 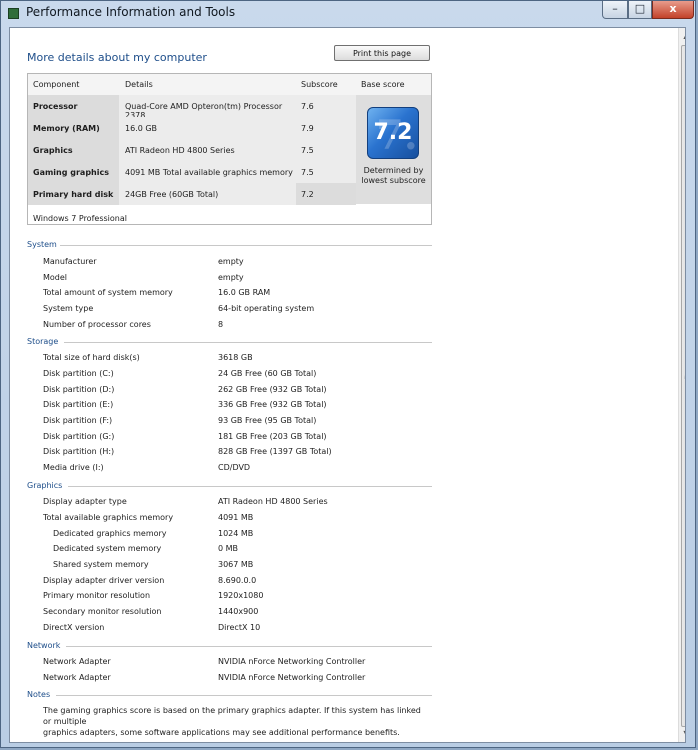 I want to click on section-title-storage: Storage, so click(x=43, y=341).